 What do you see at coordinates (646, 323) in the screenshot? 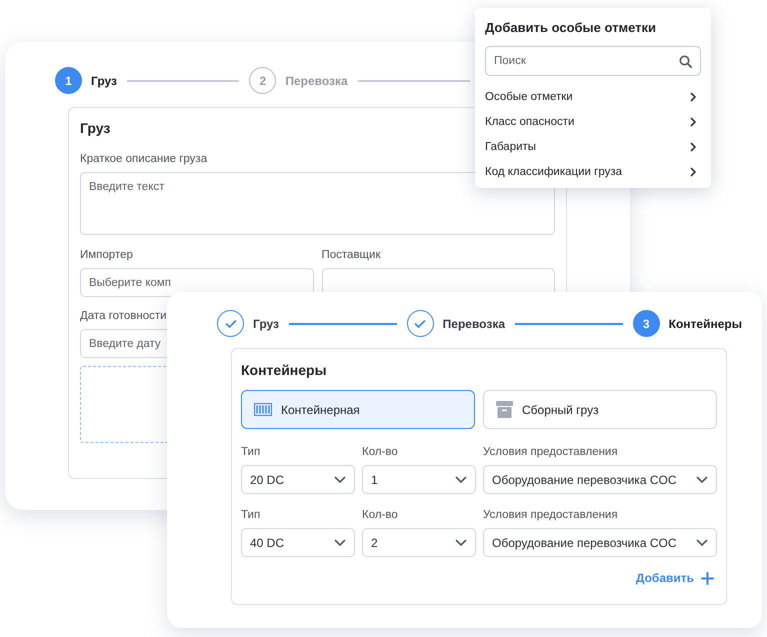
I see `step-number: 3` at bounding box center [646, 323].